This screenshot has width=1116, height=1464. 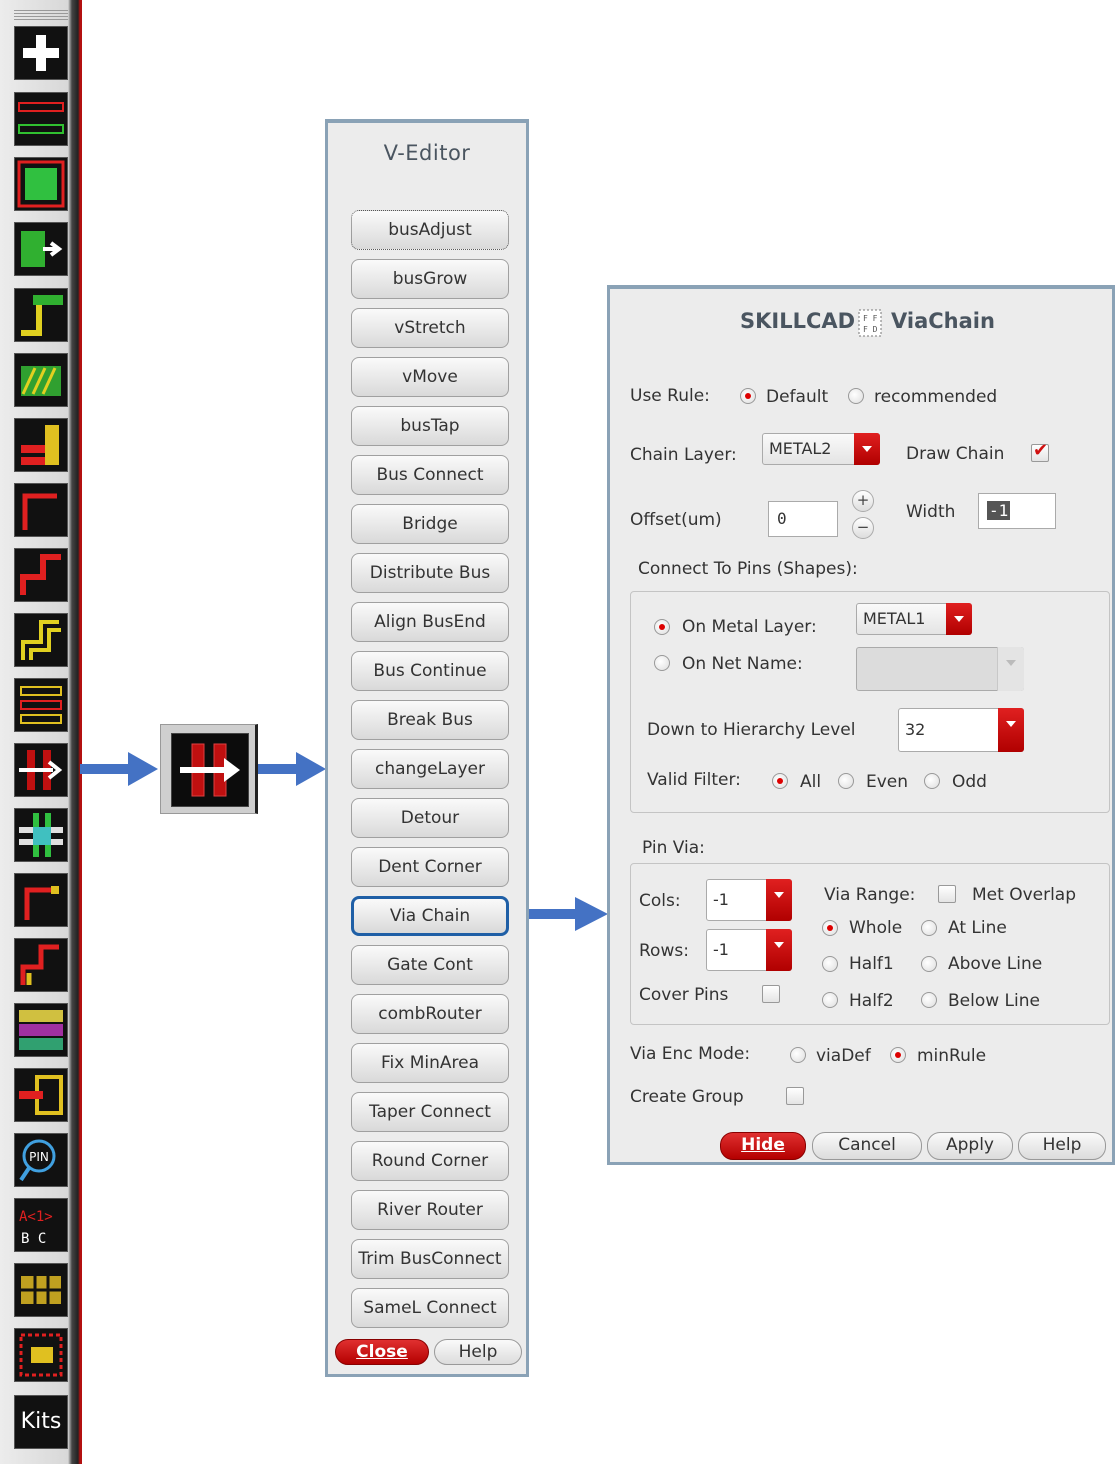 What do you see at coordinates (931, 512) in the screenshot?
I see `width-label: Width` at bounding box center [931, 512].